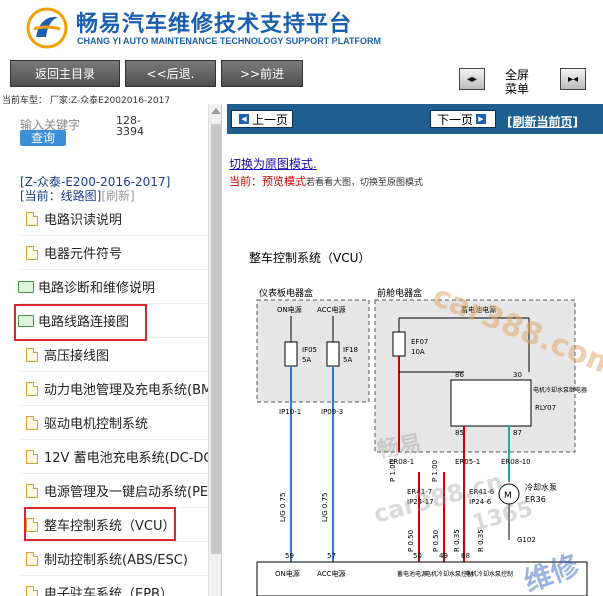  What do you see at coordinates (325, 508) in the screenshot?
I see `wire2-label: L/G 0.75` at bounding box center [325, 508].